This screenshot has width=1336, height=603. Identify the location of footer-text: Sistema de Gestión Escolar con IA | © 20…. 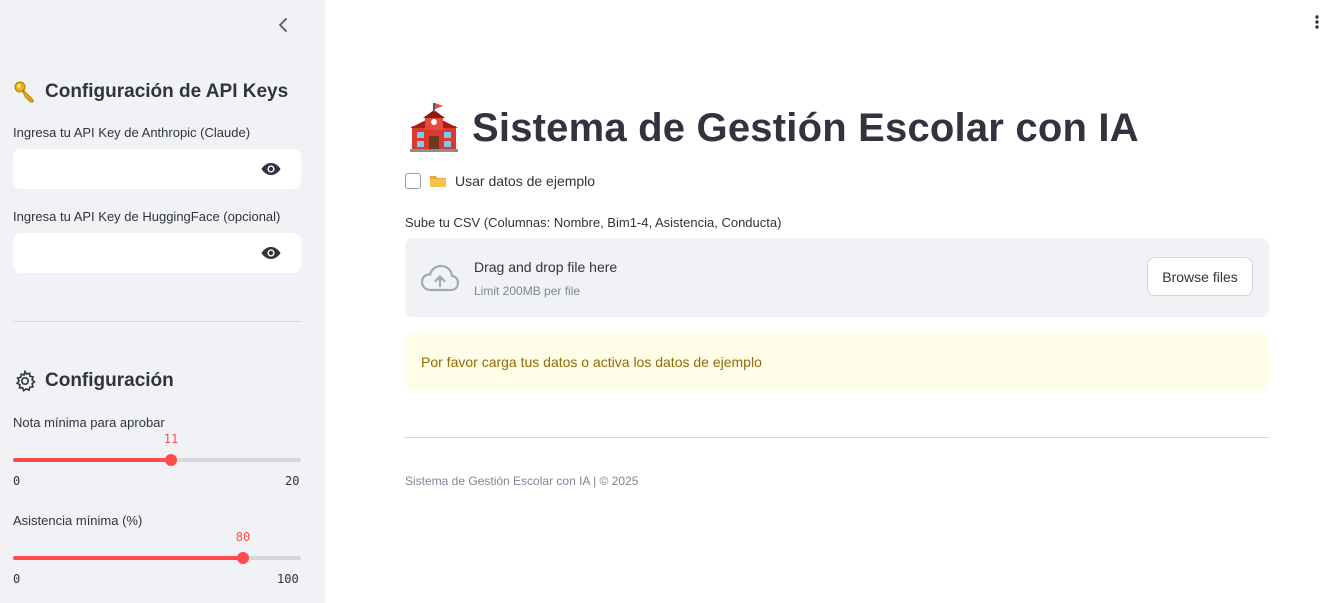
(522, 481).